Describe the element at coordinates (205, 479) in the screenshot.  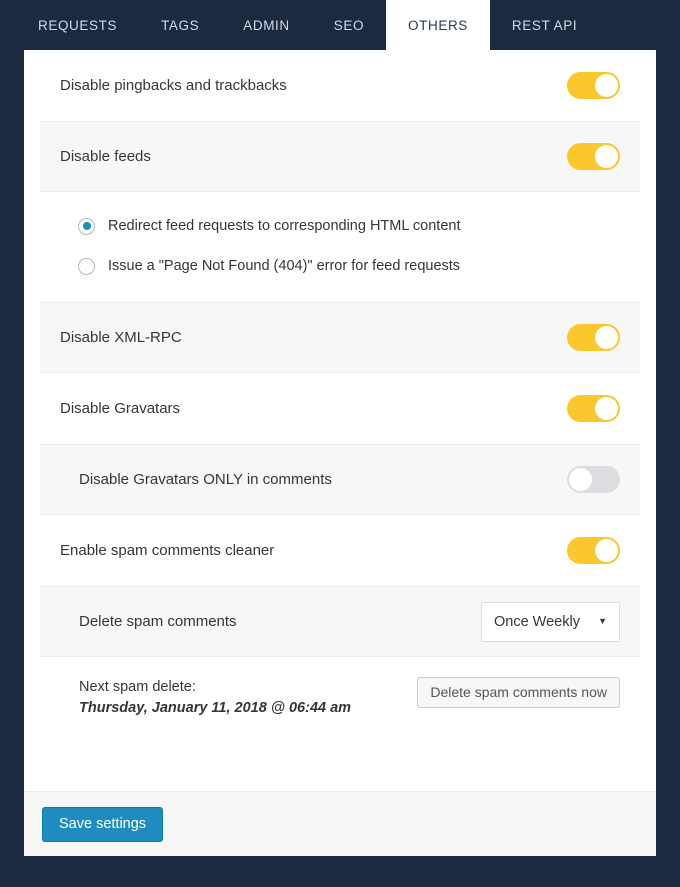
I see `setting-label: Disable Gravatars ONLY in comments` at that location.